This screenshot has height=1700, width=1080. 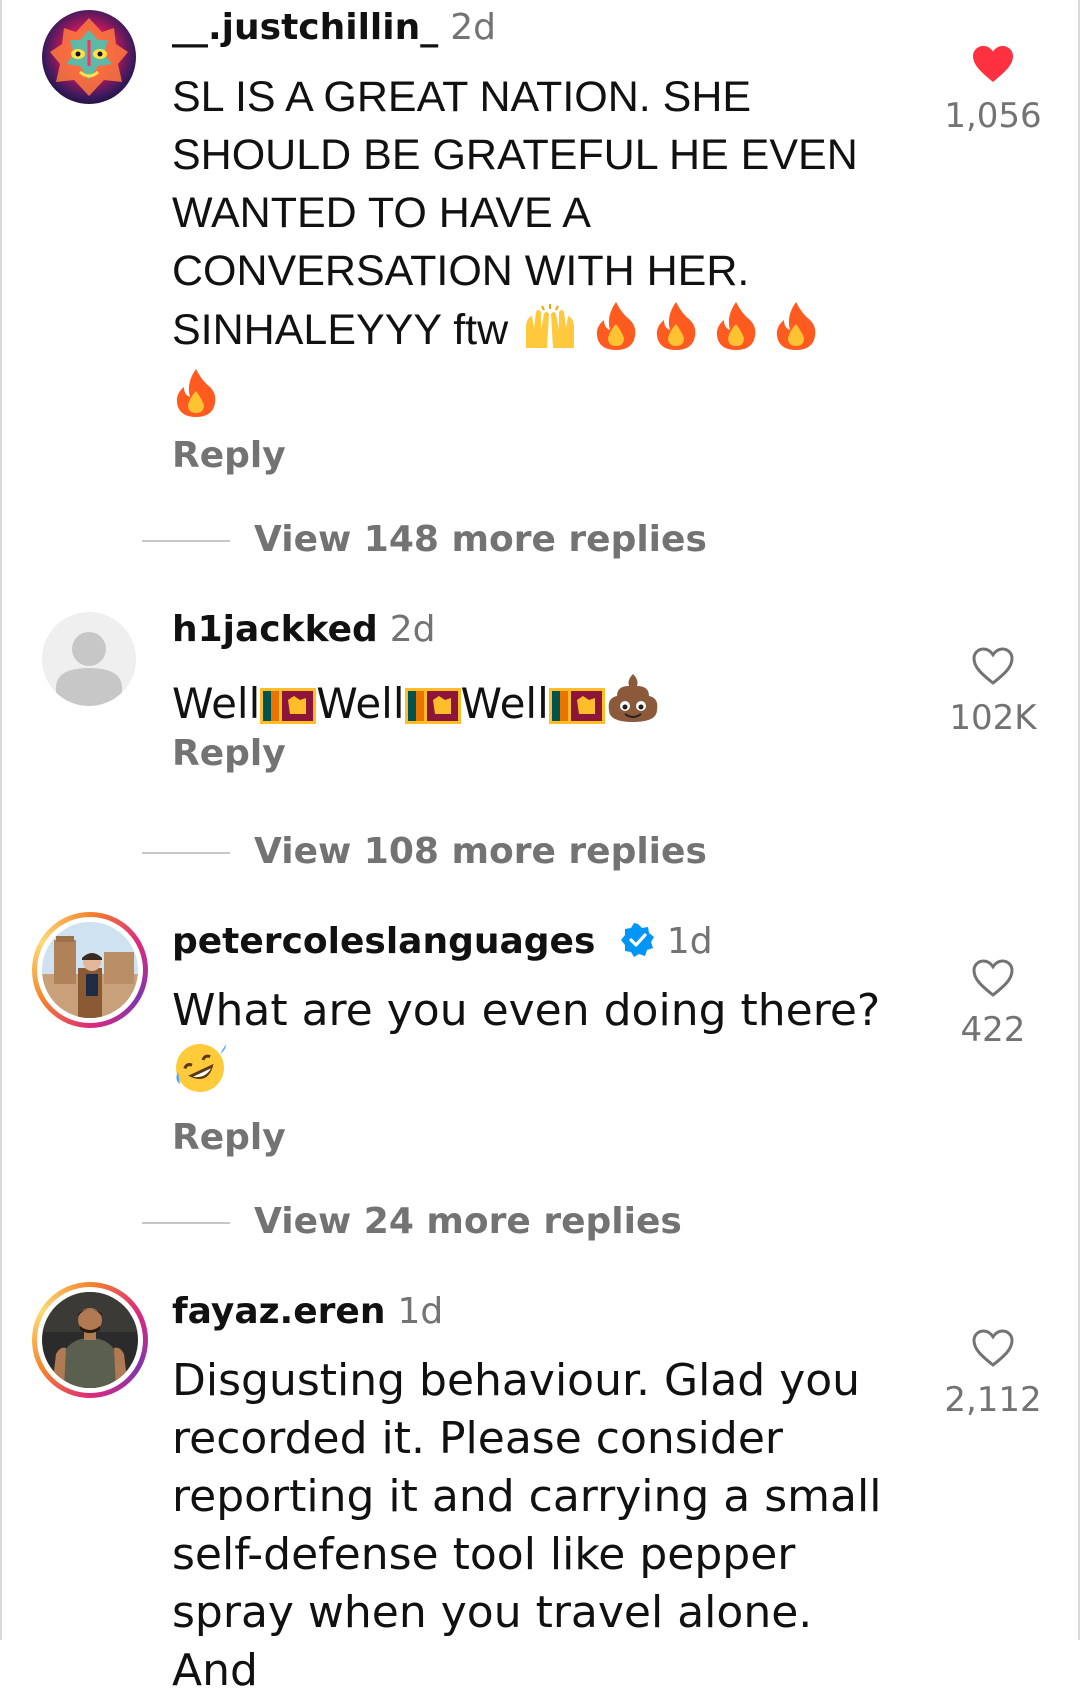 What do you see at coordinates (275, 629) in the screenshot?
I see `username: h1jackked` at bounding box center [275, 629].